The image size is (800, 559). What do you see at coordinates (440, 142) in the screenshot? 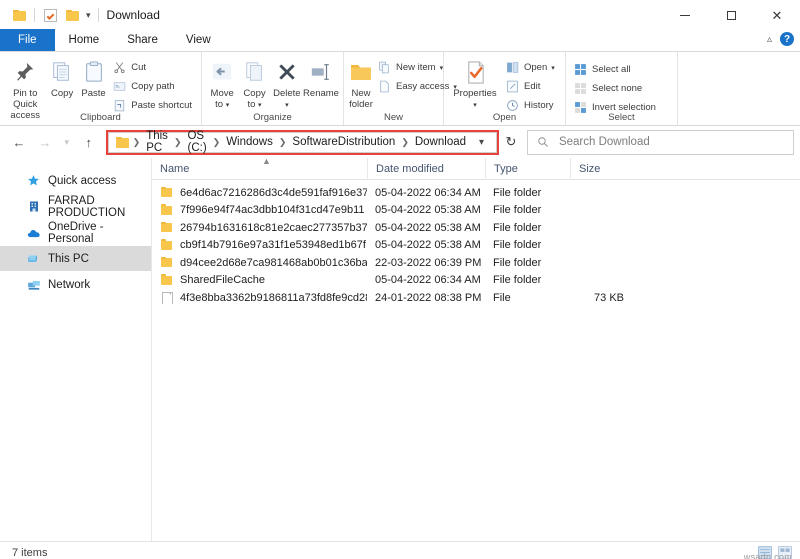
I see `breadcrumb-download: Download` at bounding box center [440, 142].